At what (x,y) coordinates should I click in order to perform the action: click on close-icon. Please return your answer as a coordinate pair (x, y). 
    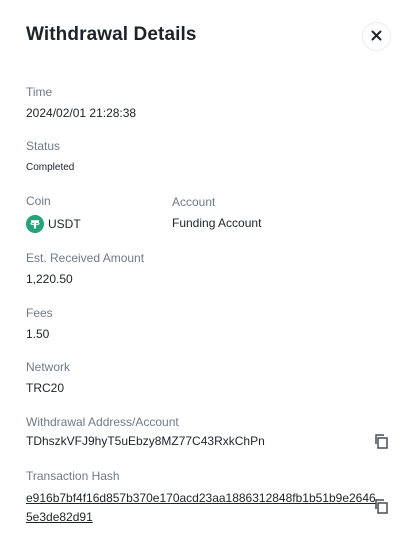
    Looking at the image, I should click on (376, 37).